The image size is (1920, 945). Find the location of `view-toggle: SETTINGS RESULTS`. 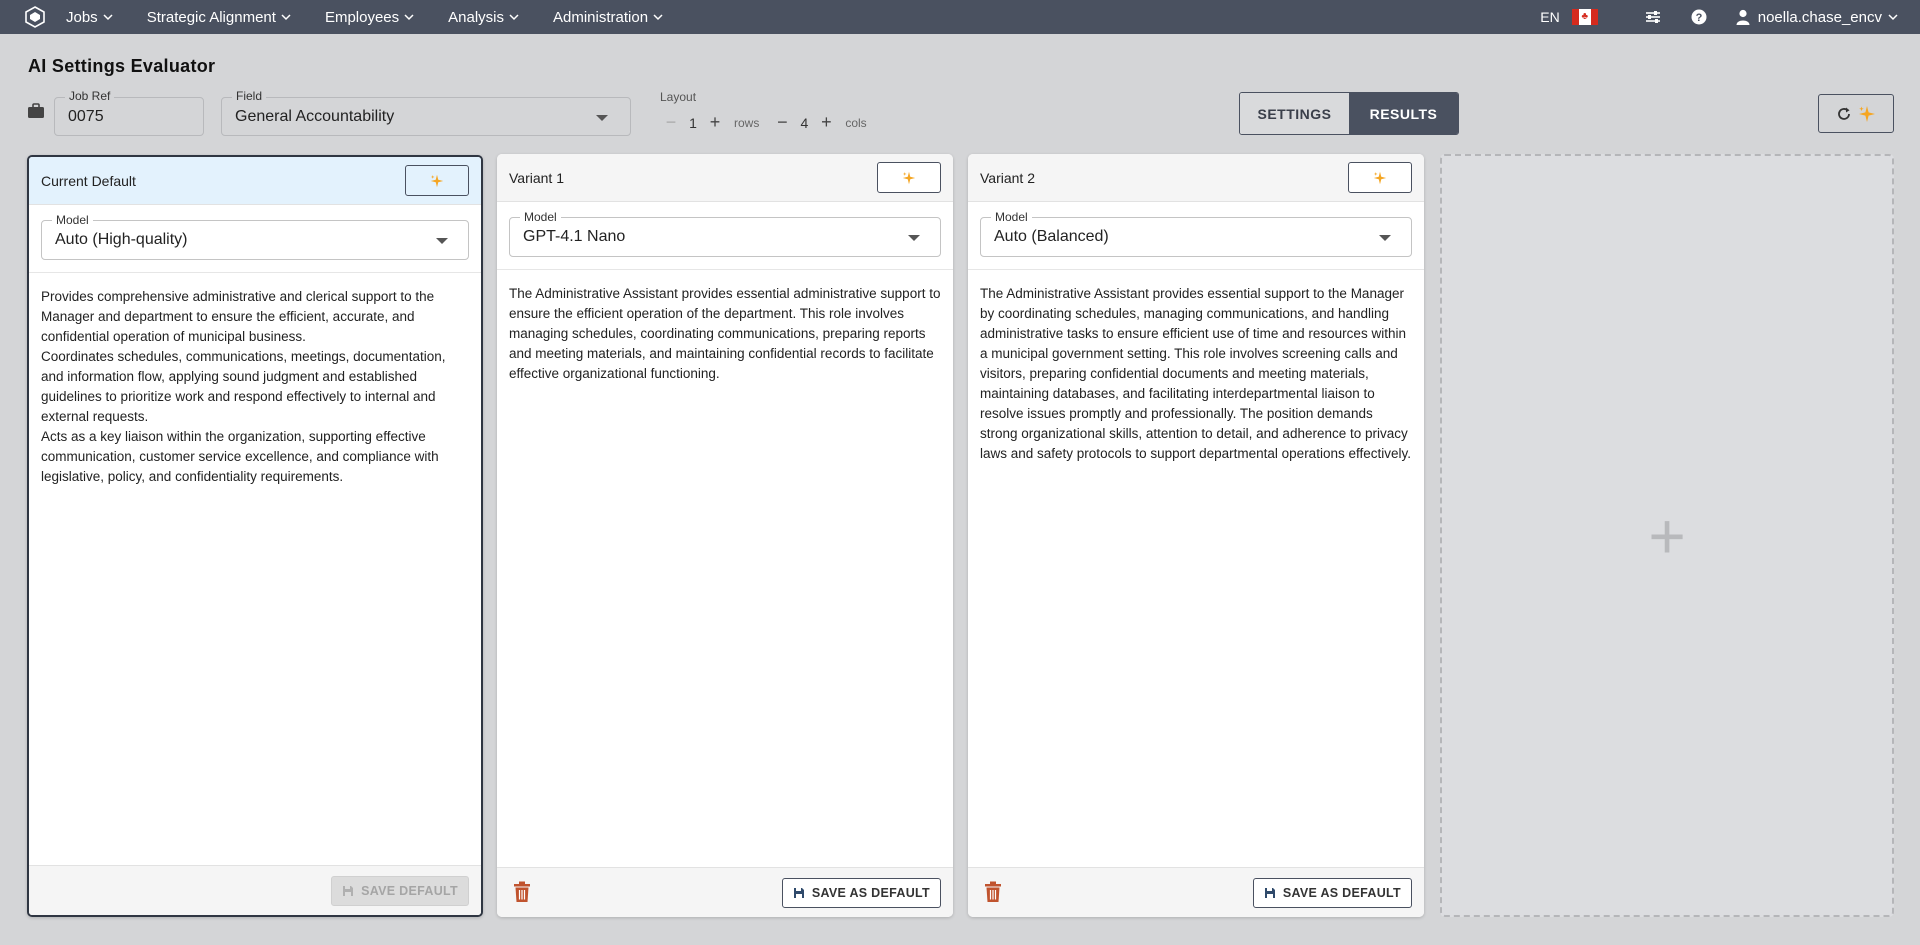

view-toggle: SETTINGS RESULTS is located at coordinates (1349, 113).